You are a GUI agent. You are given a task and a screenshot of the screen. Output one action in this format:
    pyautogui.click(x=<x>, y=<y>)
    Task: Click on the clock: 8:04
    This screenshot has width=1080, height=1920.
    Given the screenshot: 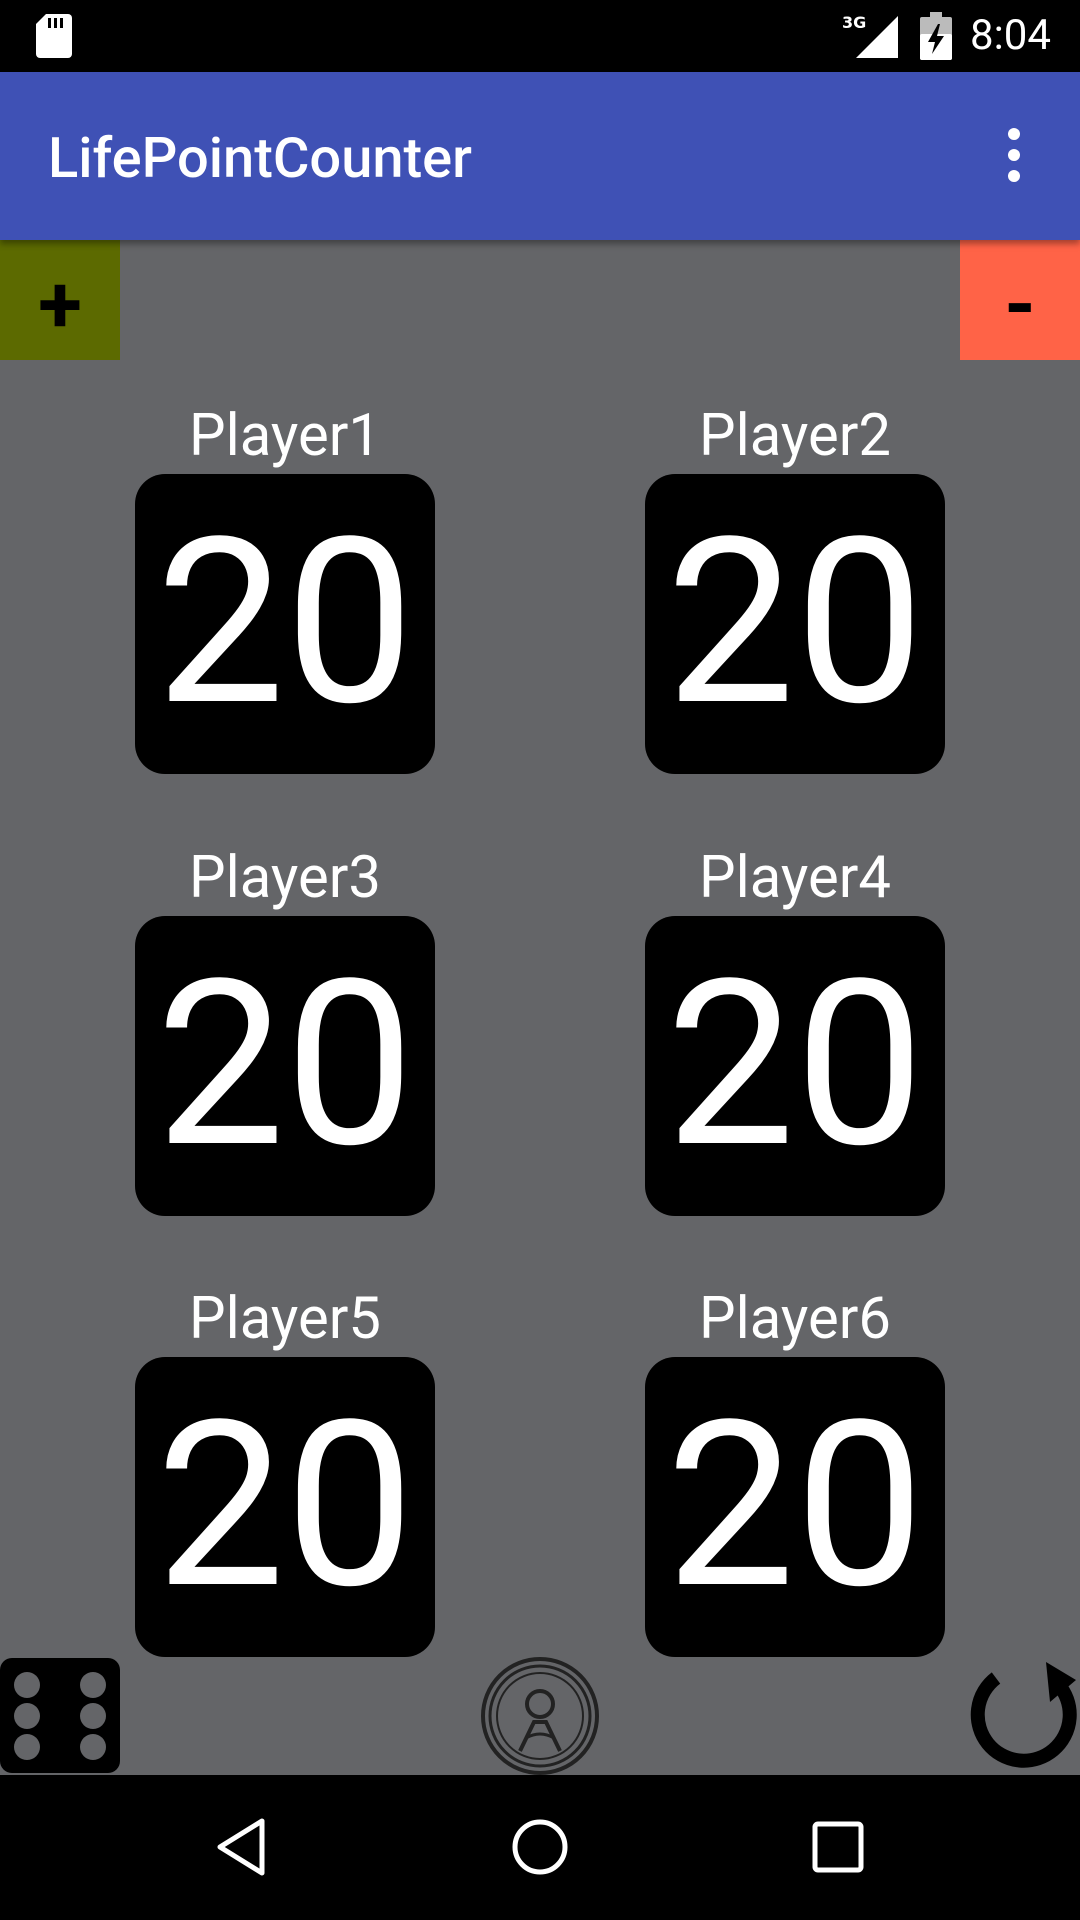 What is the action you would take?
    pyautogui.click(x=1010, y=35)
    